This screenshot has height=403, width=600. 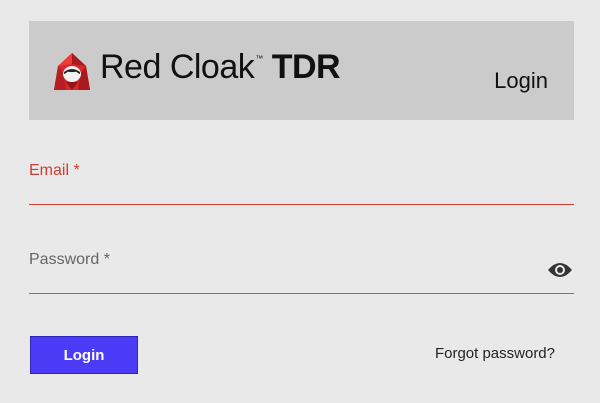 I want to click on forgot-password-link: Forgot password?, so click(x=495, y=353).